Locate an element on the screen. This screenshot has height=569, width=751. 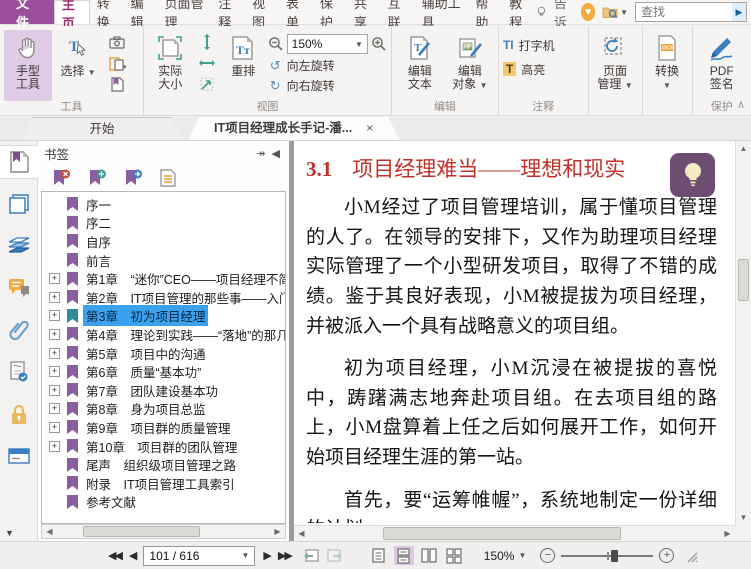
zoom-in-icon: + is located at coordinates (667, 555).